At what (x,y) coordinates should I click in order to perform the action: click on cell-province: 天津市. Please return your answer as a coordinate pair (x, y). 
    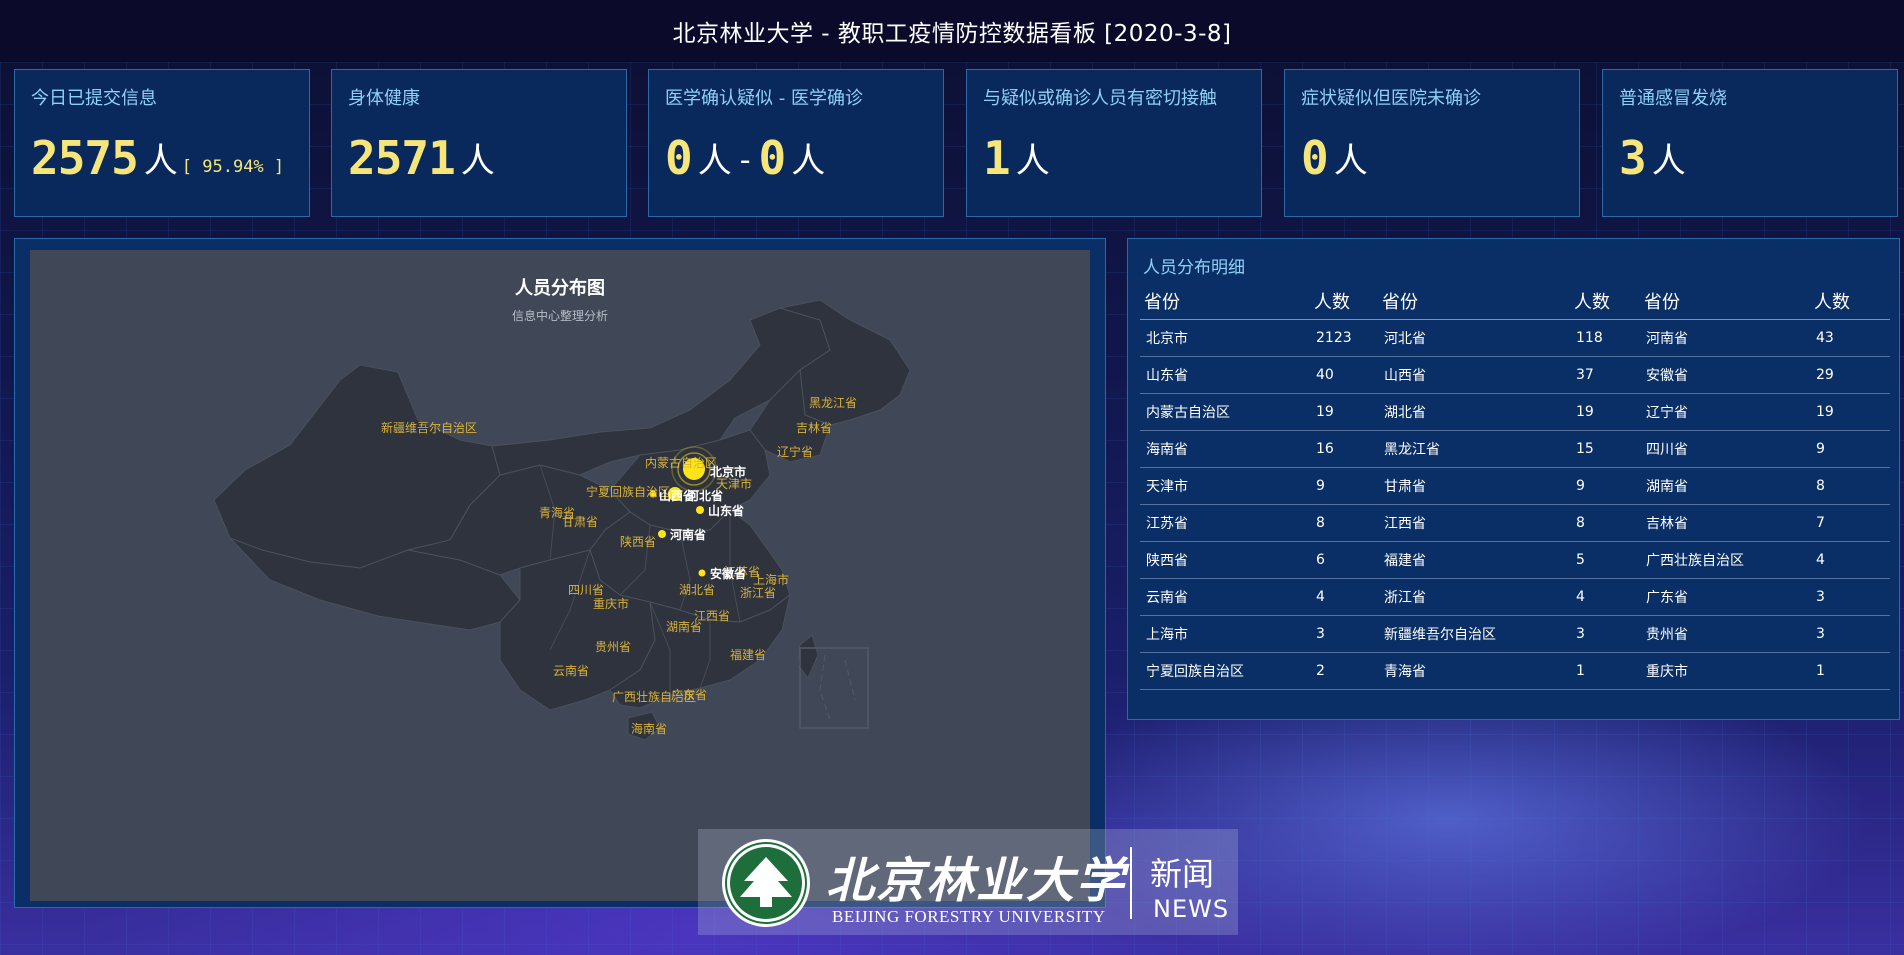
    Looking at the image, I should click on (1225, 486).